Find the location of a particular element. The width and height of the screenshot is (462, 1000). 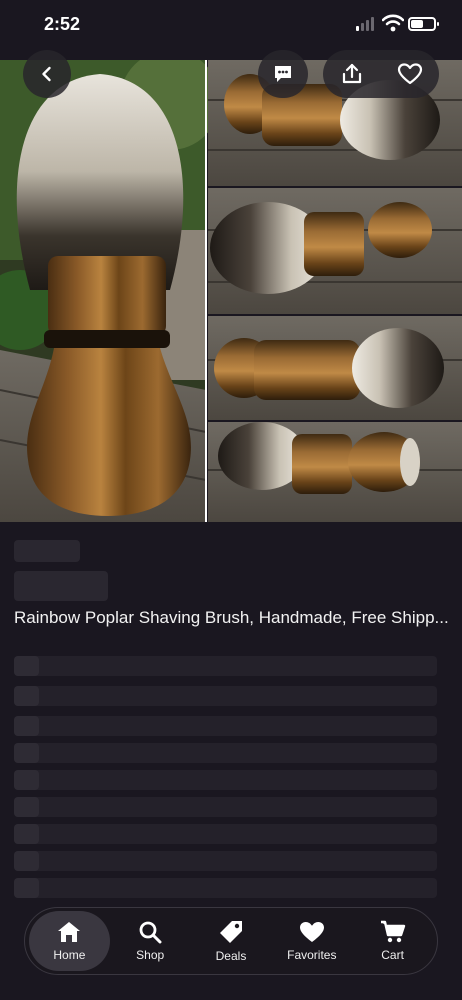

status-time: 2:52 is located at coordinates (62, 24).